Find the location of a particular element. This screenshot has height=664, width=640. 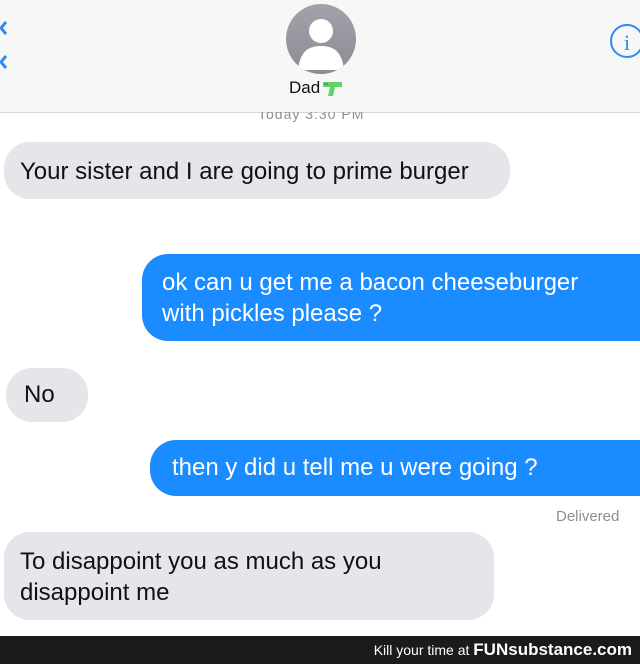

message-bubble-outgoing: then y did u tell me u were going ? is located at coordinates (395, 468).